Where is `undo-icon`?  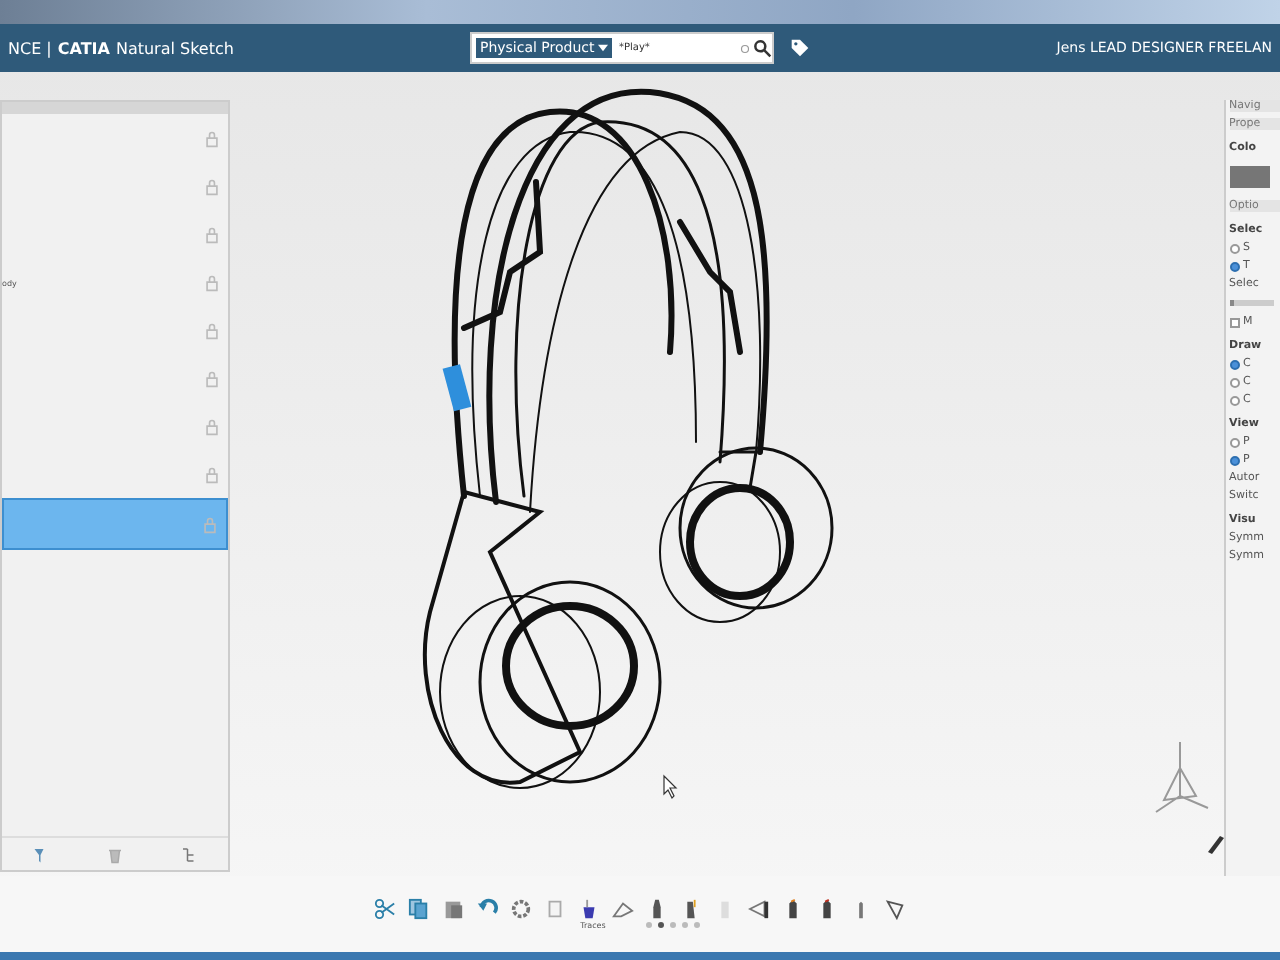
undo-icon is located at coordinates (487, 909).